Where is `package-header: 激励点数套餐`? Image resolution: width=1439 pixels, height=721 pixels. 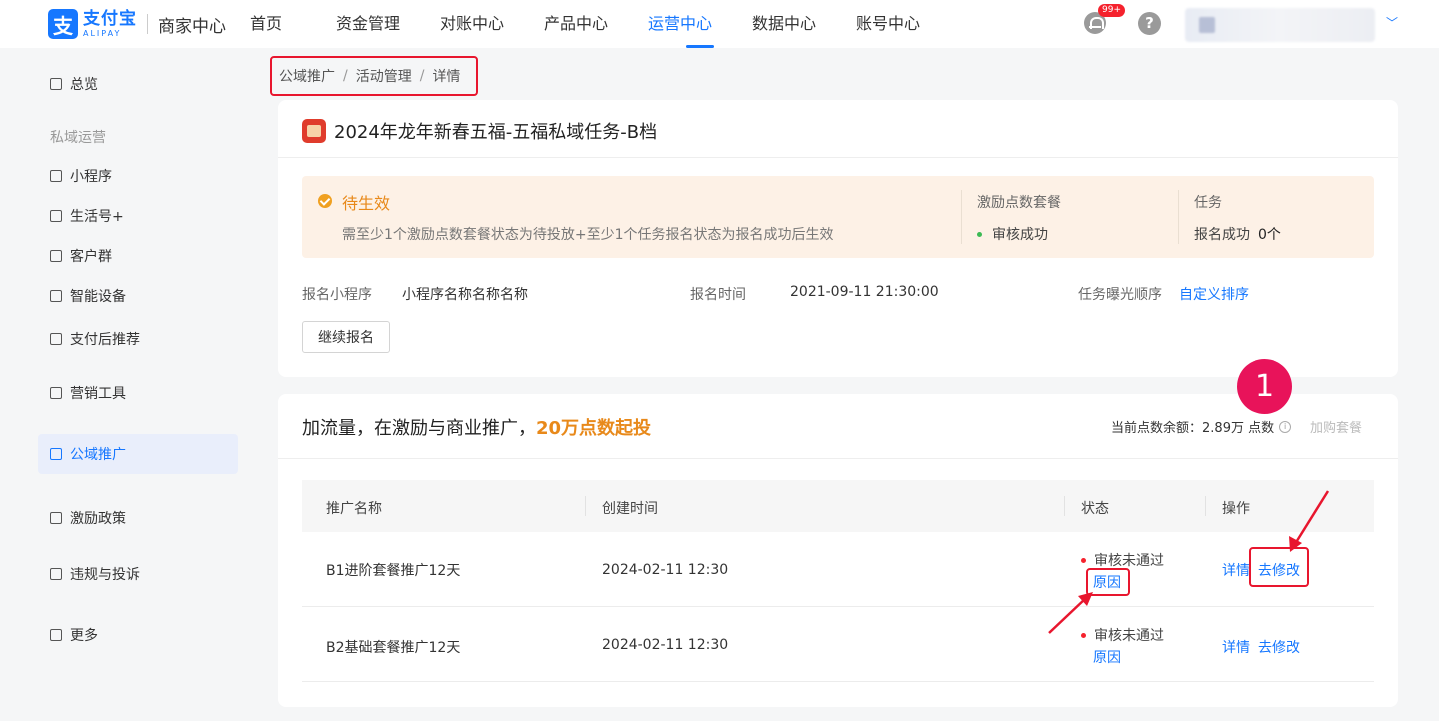 package-header: 激励点数套餐 is located at coordinates (1019, 203).